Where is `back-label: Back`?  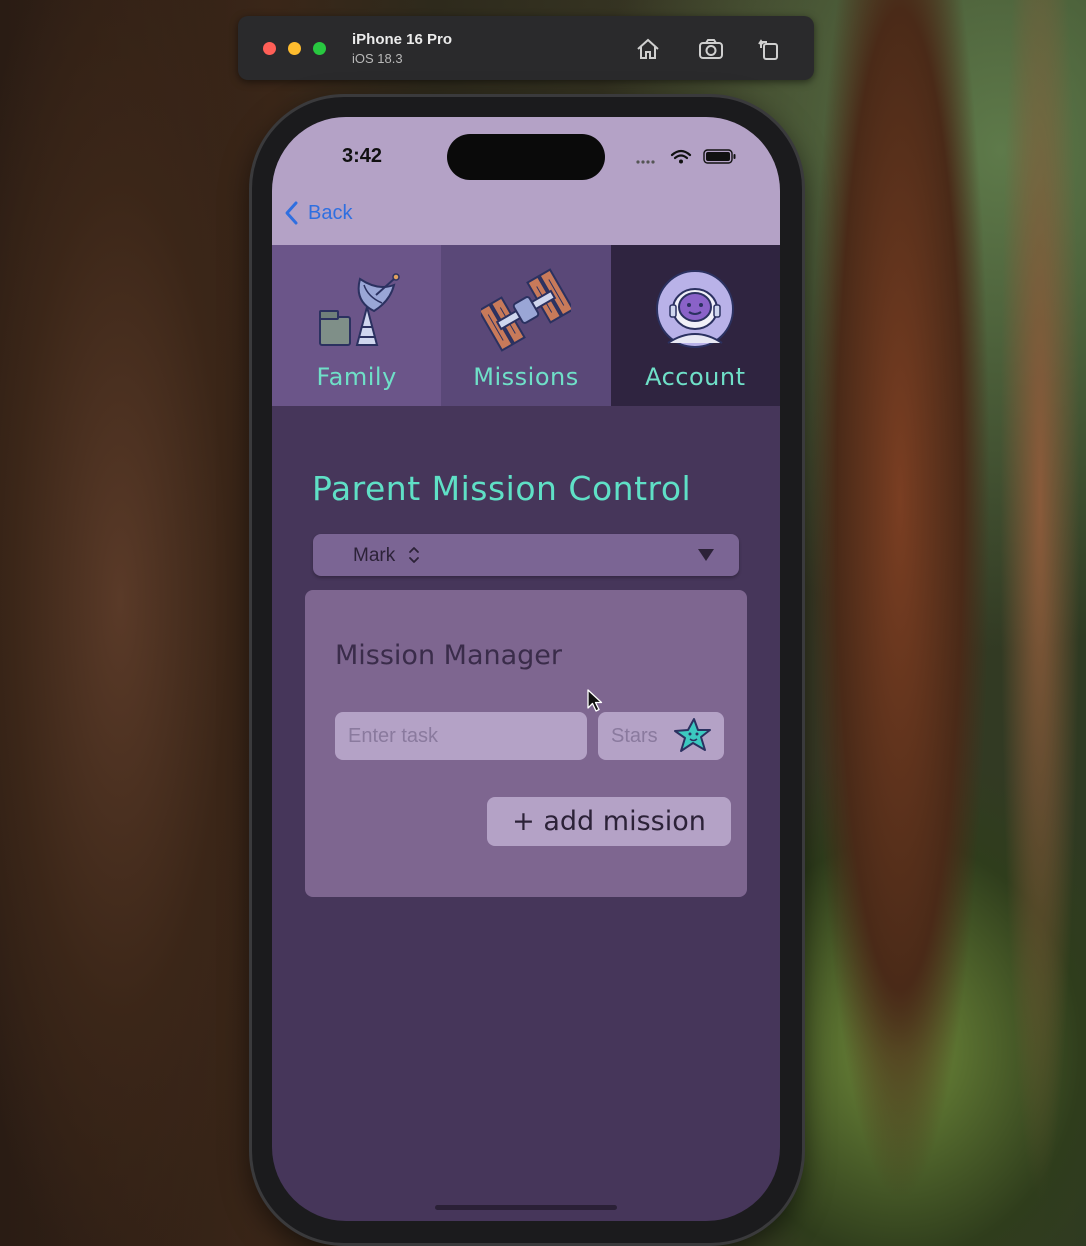
back-label: Back is located at coordinates (330, 212).